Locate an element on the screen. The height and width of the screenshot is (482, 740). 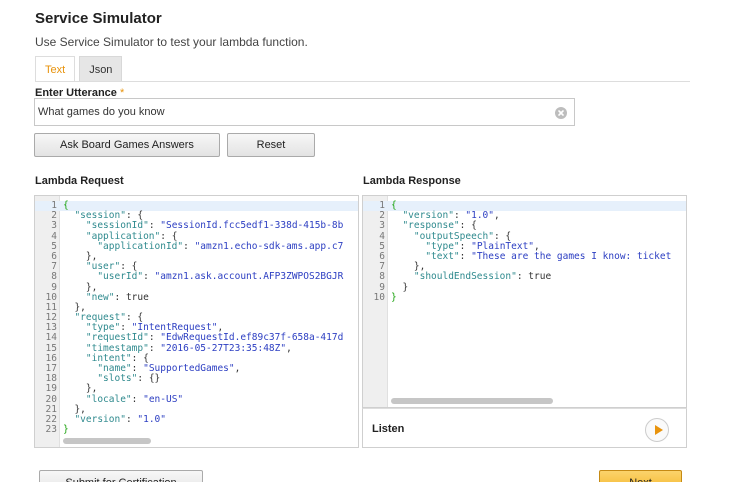
line-number: 23 is located at coordinates (51, 430).